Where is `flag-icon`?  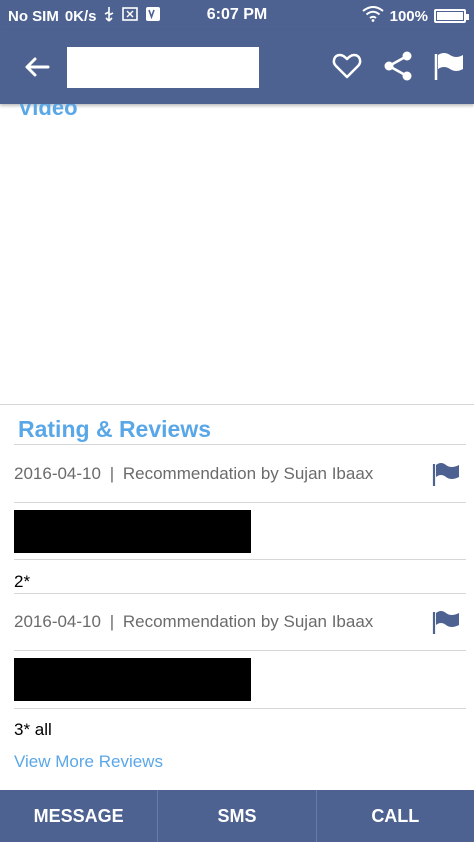
flag-icon is located at coordinates (449, 66).